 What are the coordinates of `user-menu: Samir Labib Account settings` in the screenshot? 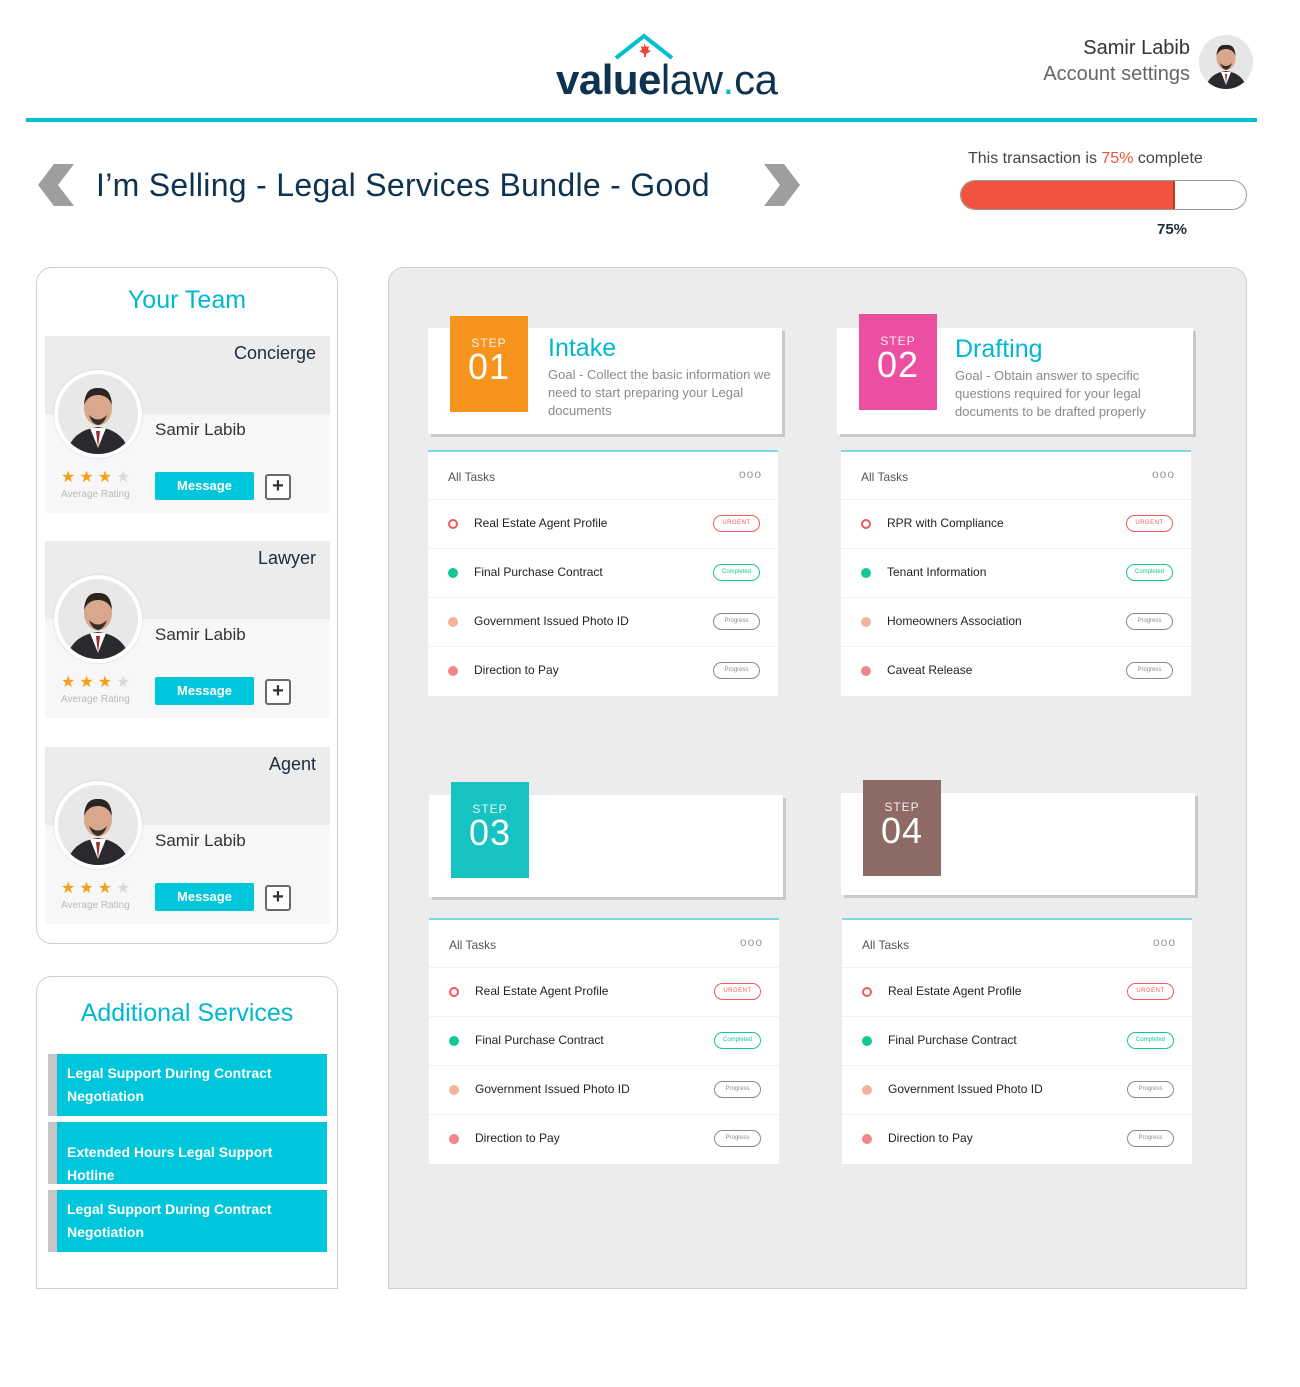 It's located at (1116, 62).